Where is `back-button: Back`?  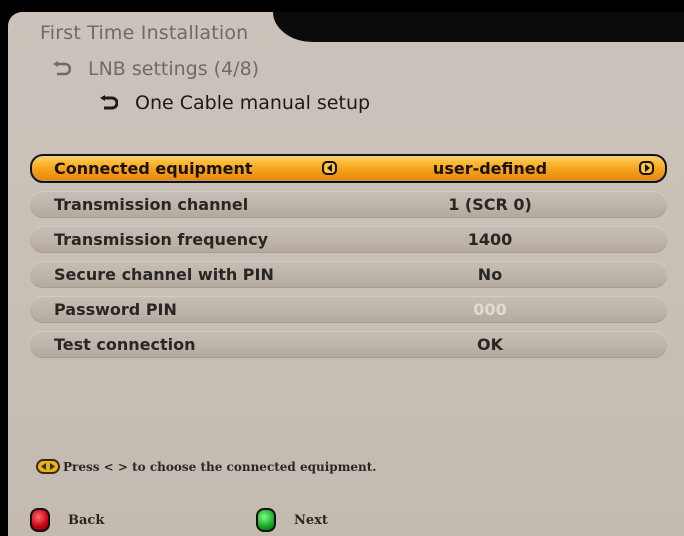 back-button: Back is located at coordinates (67, 520).